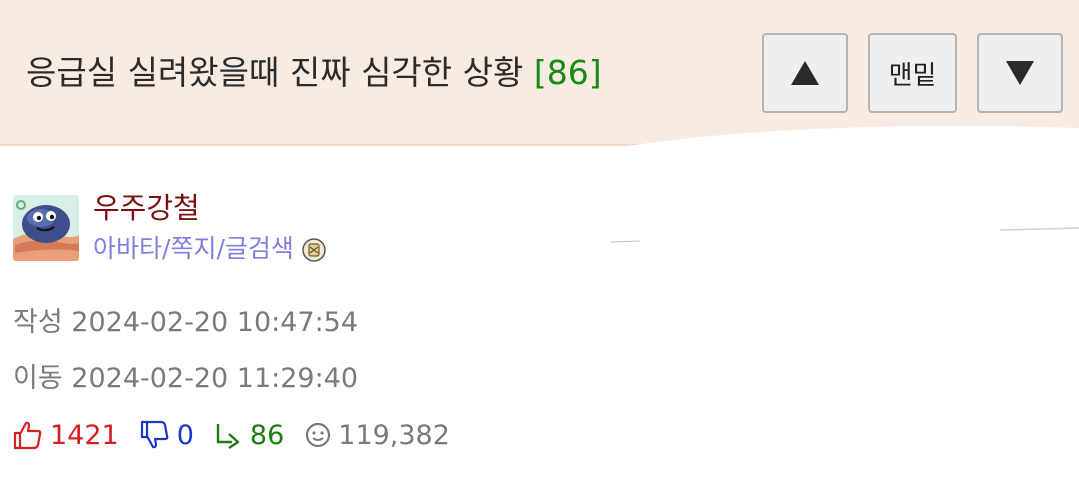 This screenshot has width=1079, height=479. I want to click on like-stat: 1421, so click(65, 435).